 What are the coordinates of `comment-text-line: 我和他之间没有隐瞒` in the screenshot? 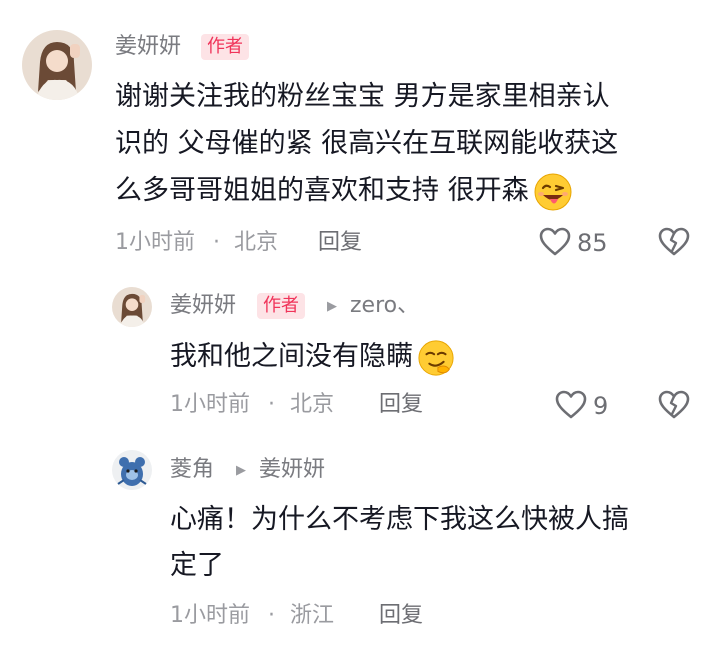 It's located at (312, 356).